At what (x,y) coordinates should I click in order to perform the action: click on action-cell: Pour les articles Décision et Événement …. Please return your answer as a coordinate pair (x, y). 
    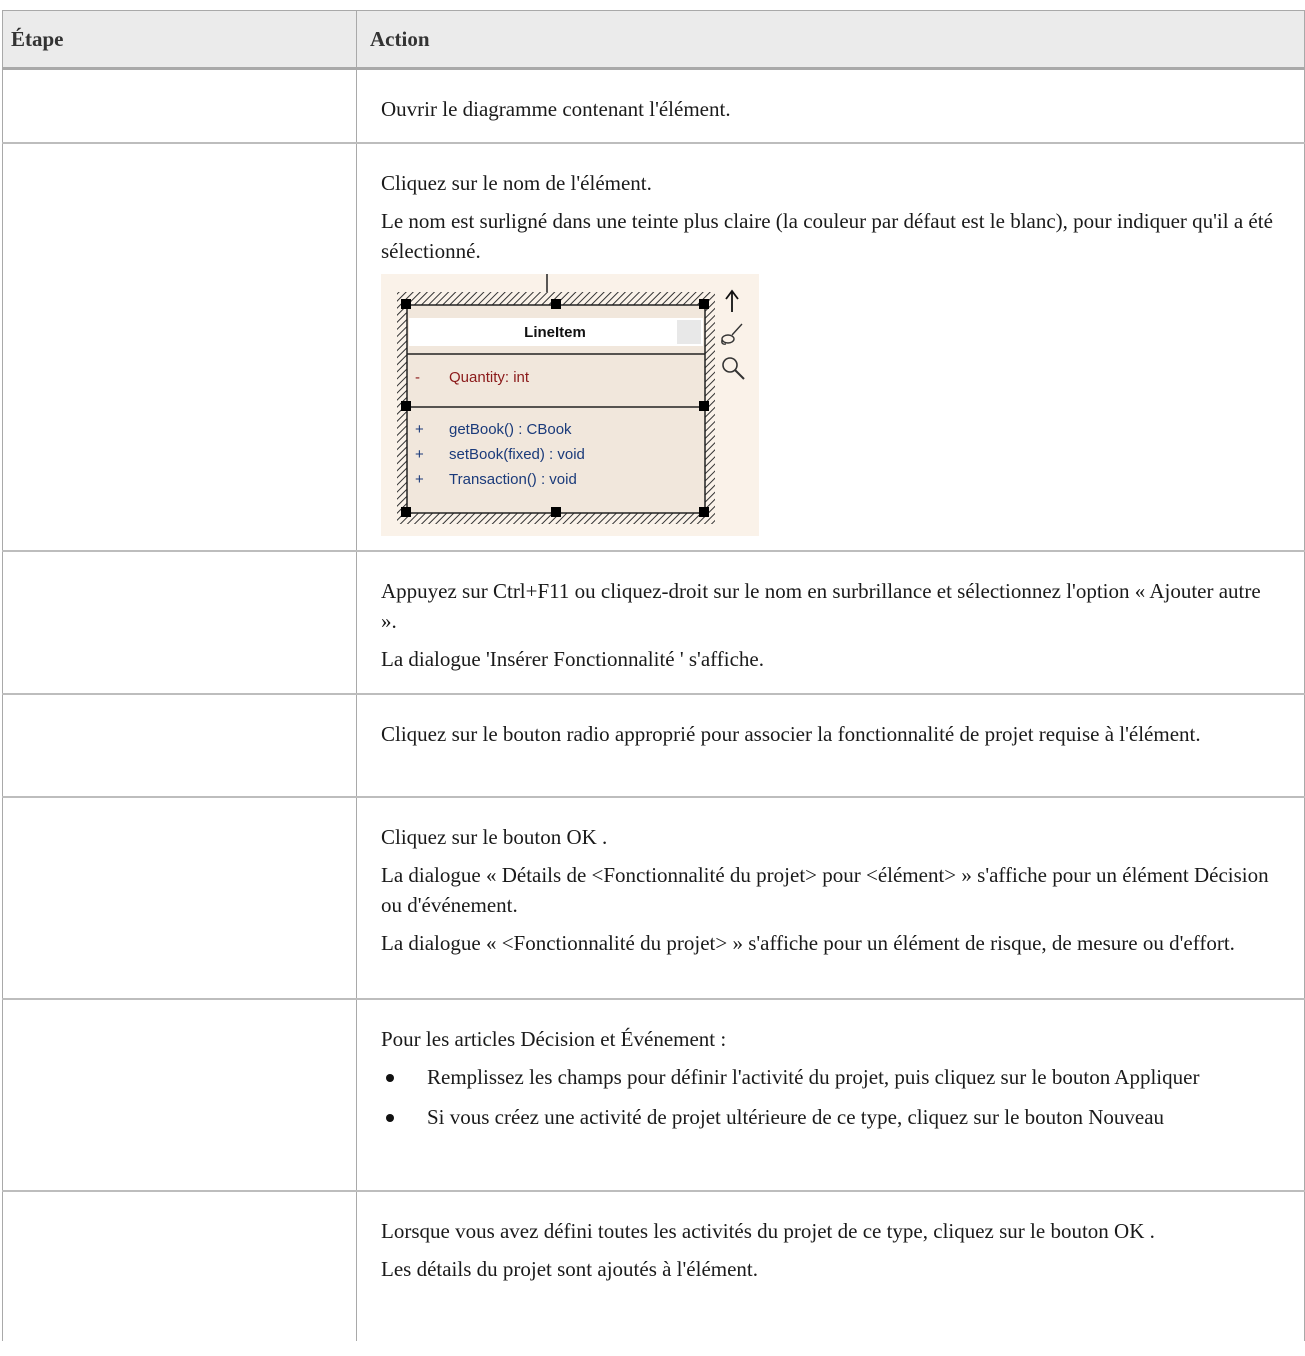
    Looking at the image, I should click on (830, 1095).